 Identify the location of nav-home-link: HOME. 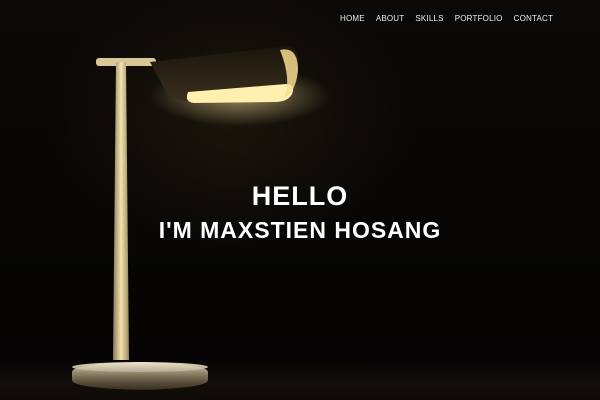
(352, 18).